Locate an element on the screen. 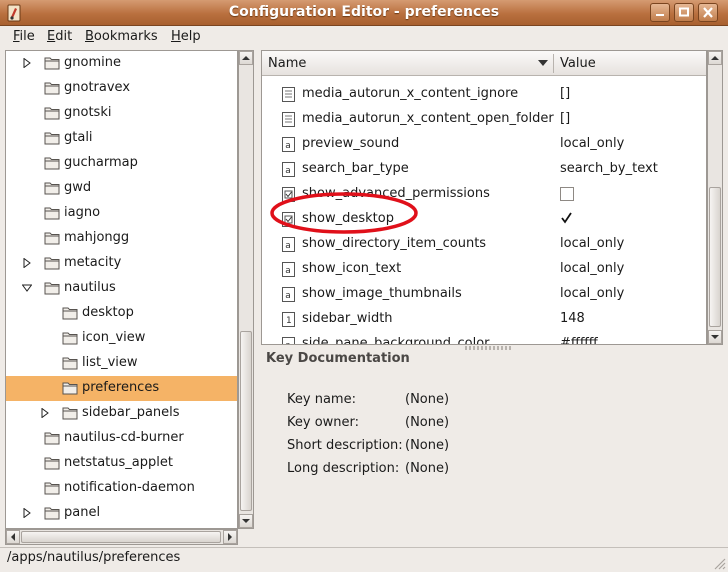 The width and height of the screenshot is (728, 572). scroll-right-button is located at coordinates (230, 537).